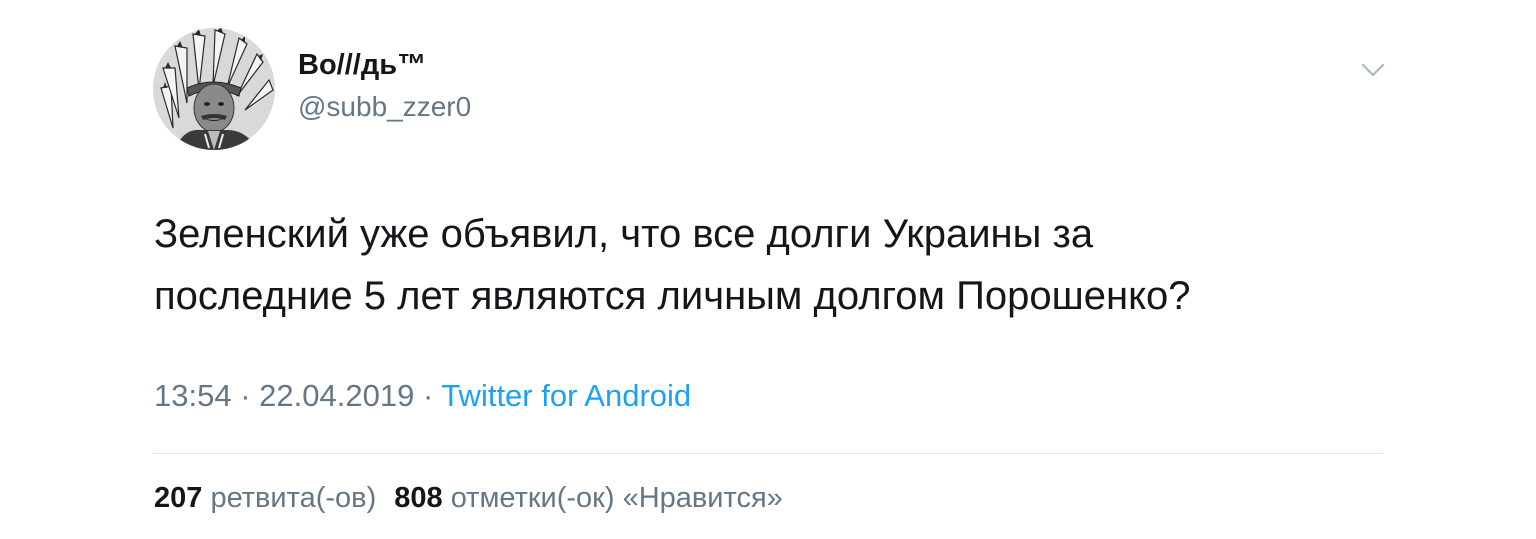 This screenshot has width=1536, height=539. I want to click on chevron-down-icon, so click(1373, 70).